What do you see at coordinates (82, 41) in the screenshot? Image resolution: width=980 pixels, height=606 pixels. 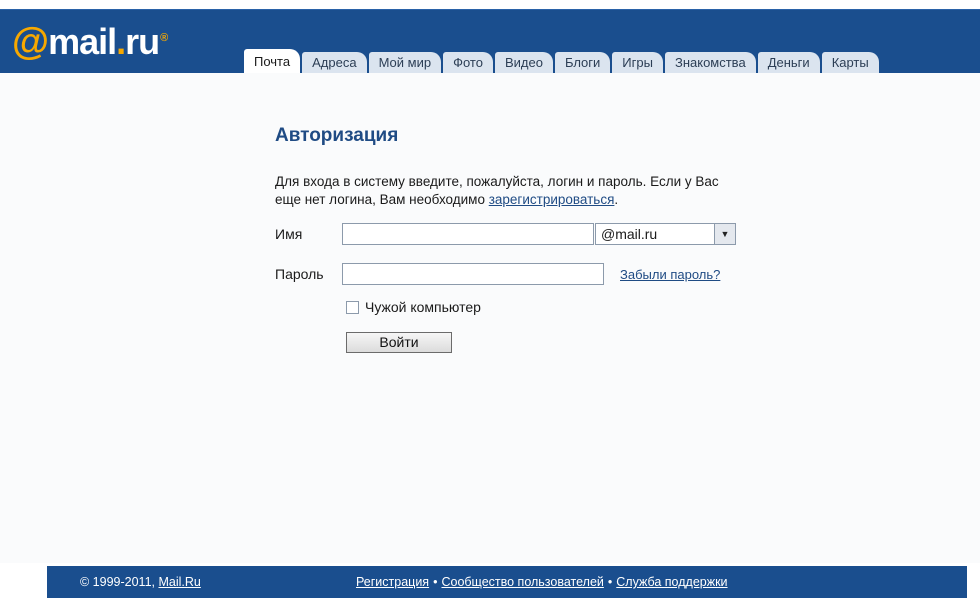 I see `logo-name: mail` at bounding box center [82, 41].